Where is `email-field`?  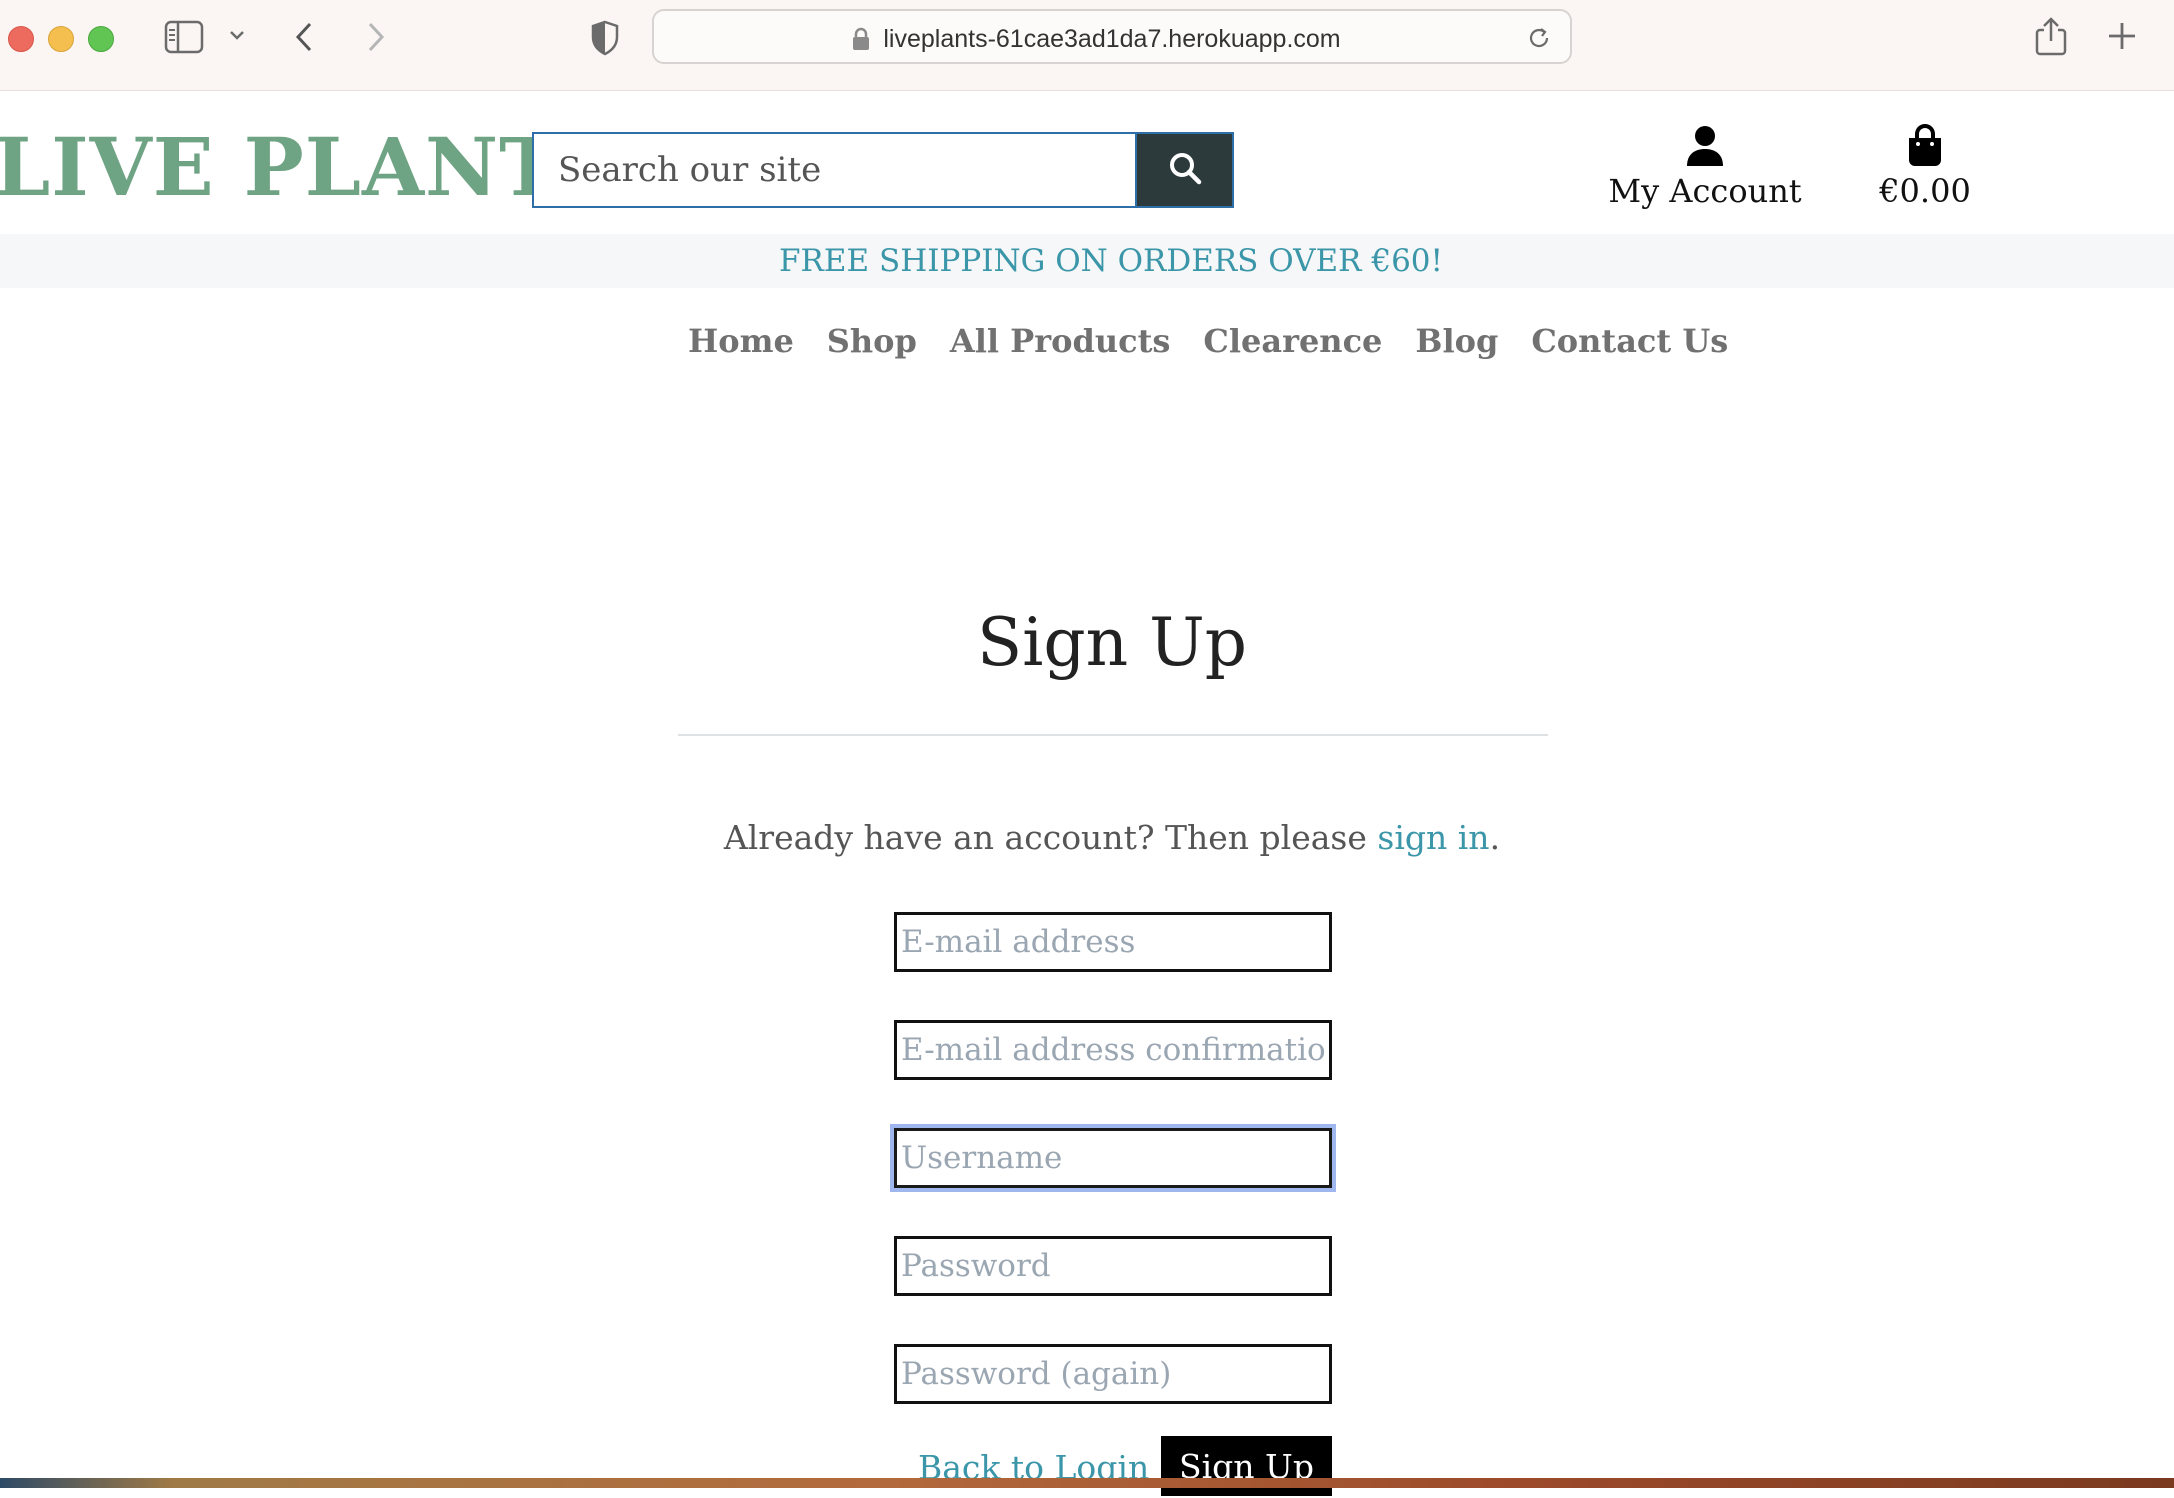
email-field is located at coordinates (1113, 942).